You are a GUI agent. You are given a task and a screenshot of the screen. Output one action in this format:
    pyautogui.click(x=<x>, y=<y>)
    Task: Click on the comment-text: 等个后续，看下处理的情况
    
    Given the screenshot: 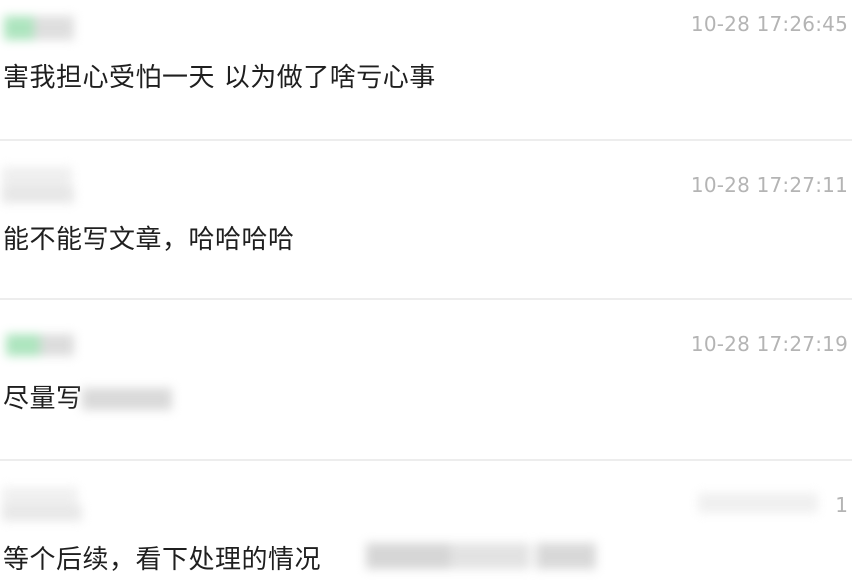 What is the action you would take?
    pyautogui.click(x=162, y=557)
    